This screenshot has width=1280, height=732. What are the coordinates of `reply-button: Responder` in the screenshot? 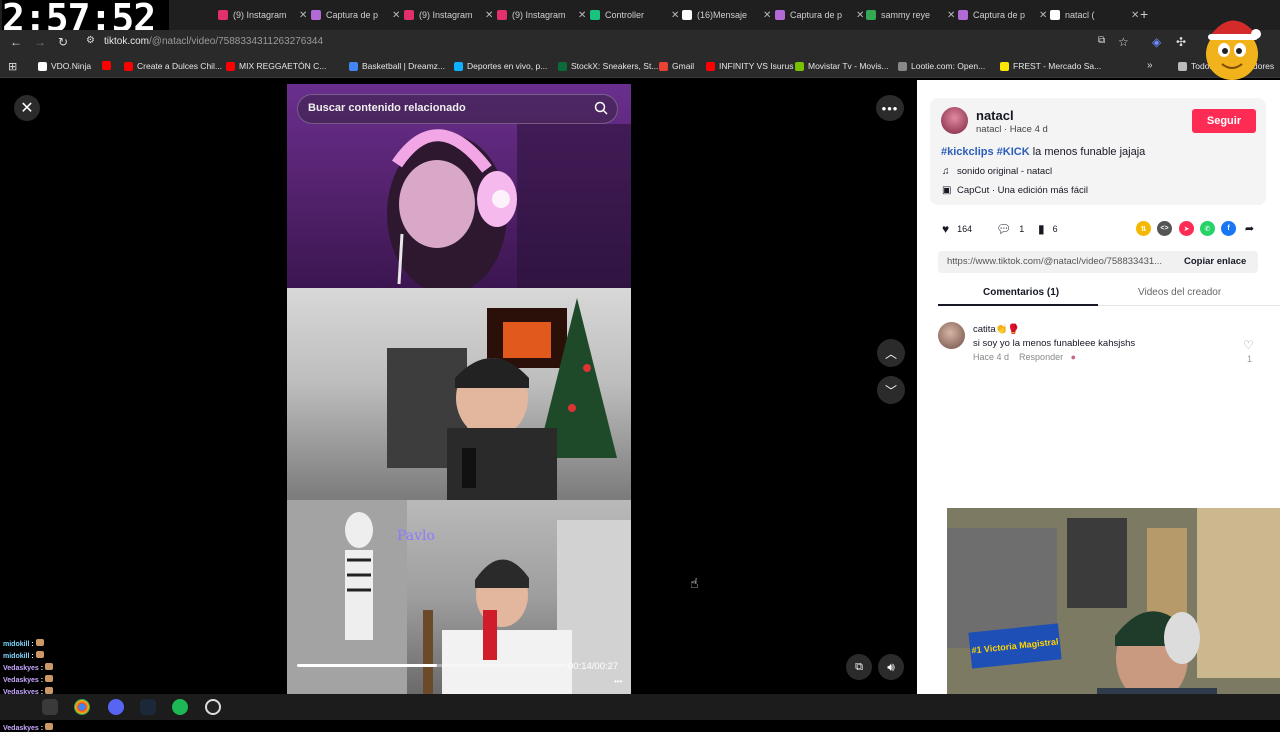 It's located at (1041, 357).